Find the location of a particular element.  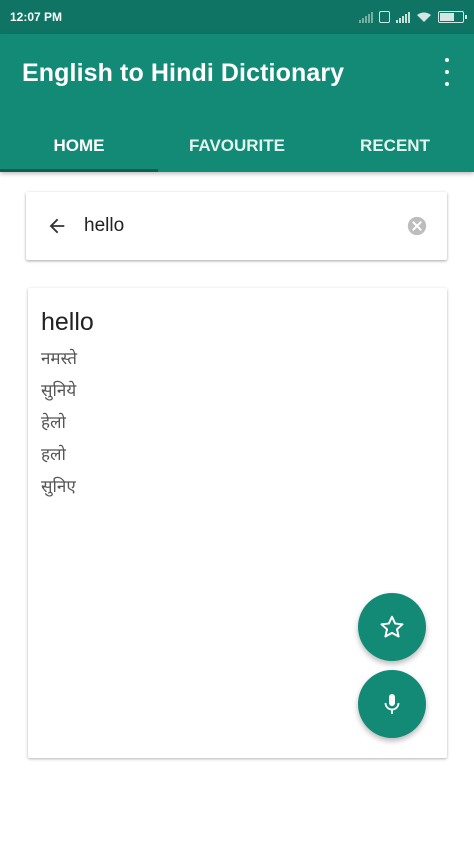

voice-search-button is located at coordinates (392, 704).